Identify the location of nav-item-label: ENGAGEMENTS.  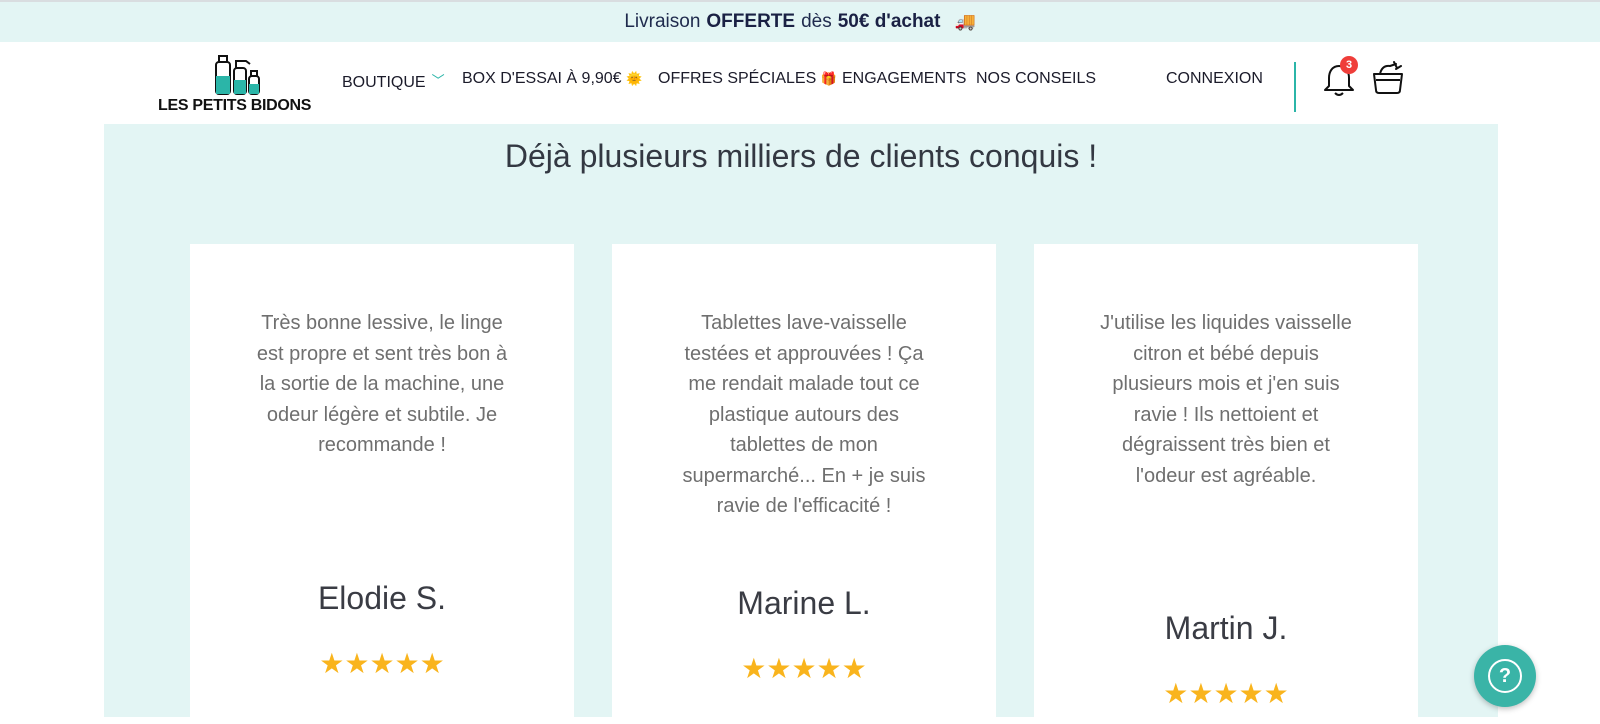
(904, 78).